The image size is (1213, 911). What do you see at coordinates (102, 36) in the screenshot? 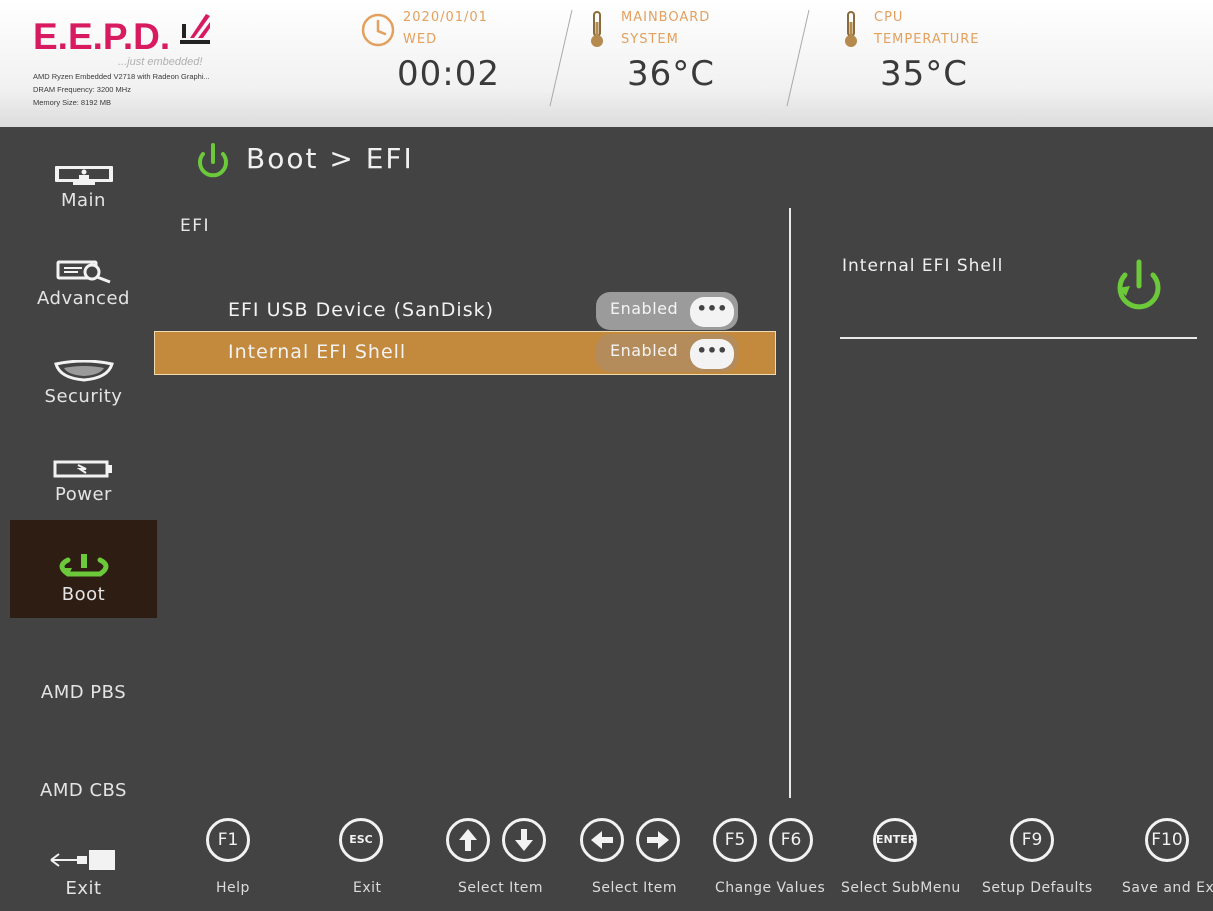
I see `logo: E.E.P.D.` at bounding box center [102, 36].